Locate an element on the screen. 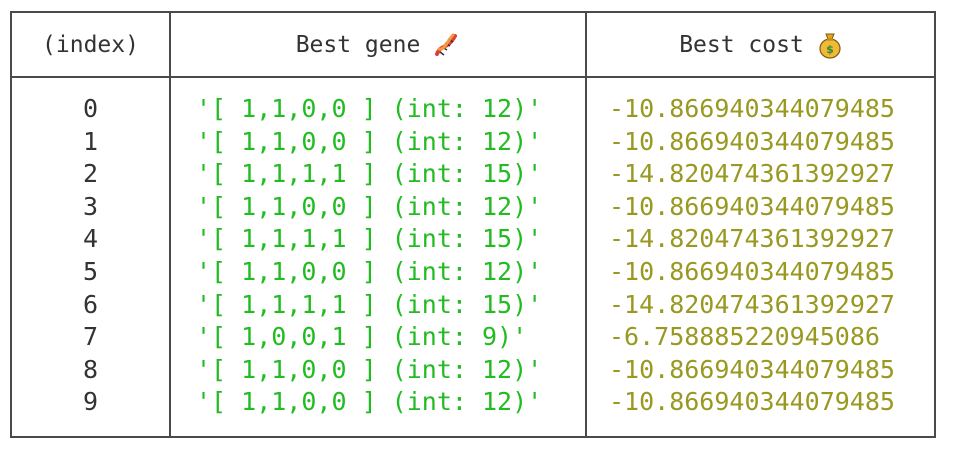 The image size is (957, 450). header-best-cost-label: Best cost is located at coordinates (741, 44).